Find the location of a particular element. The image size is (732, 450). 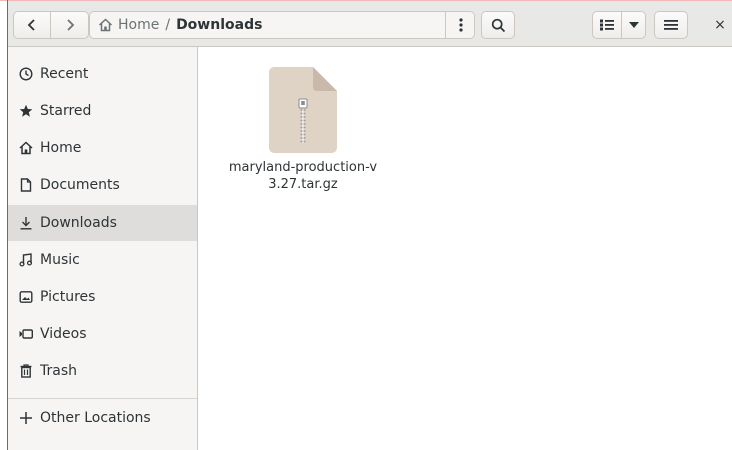

sidebar-item-label: Recent is located at coordinates (64, 74).